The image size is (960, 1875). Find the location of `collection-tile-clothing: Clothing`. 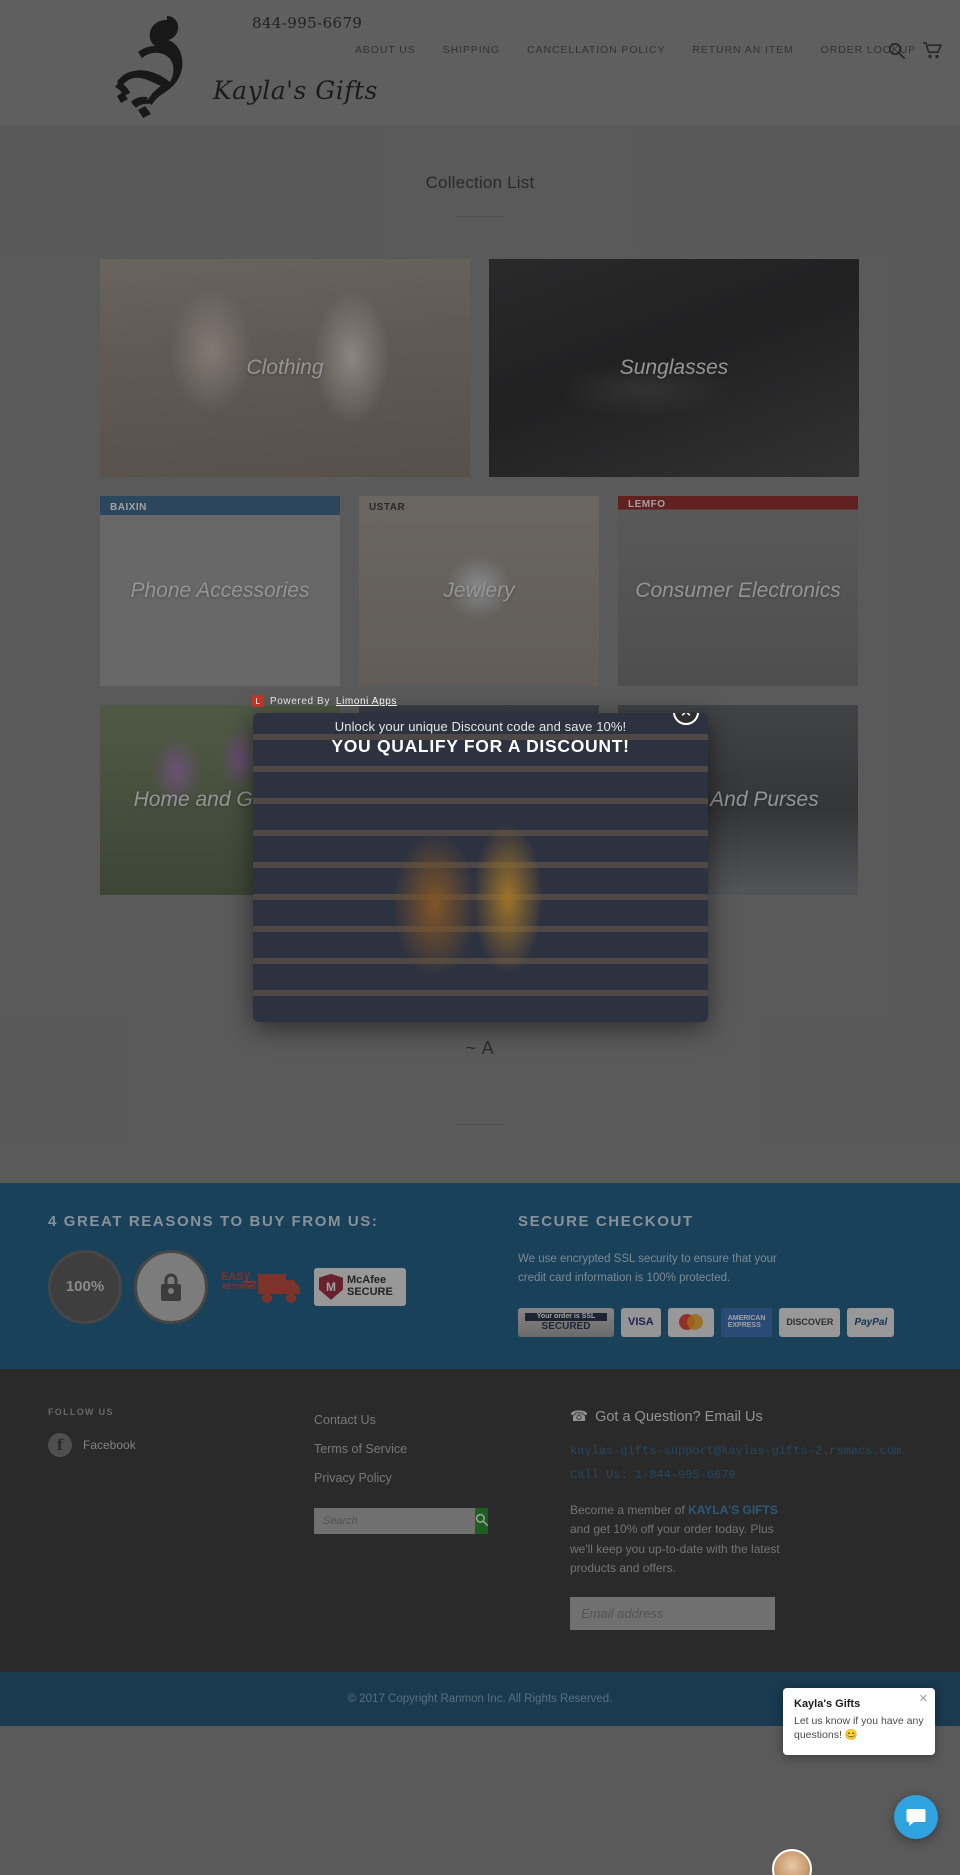

collection-tile-clothing: Clothing is located at coordinates (285, 368).